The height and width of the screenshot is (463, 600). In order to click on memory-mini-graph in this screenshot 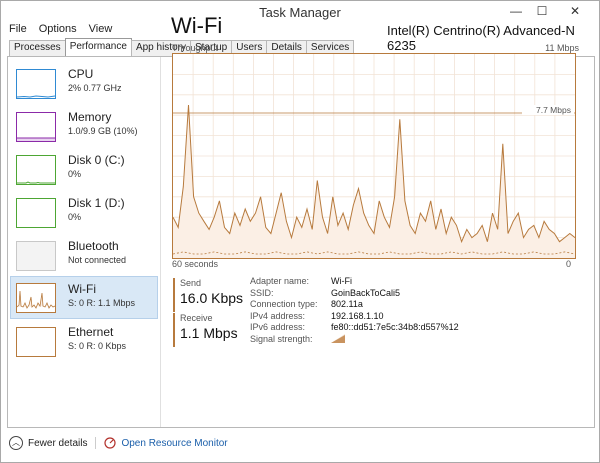, I will do `click(36, 127)`.